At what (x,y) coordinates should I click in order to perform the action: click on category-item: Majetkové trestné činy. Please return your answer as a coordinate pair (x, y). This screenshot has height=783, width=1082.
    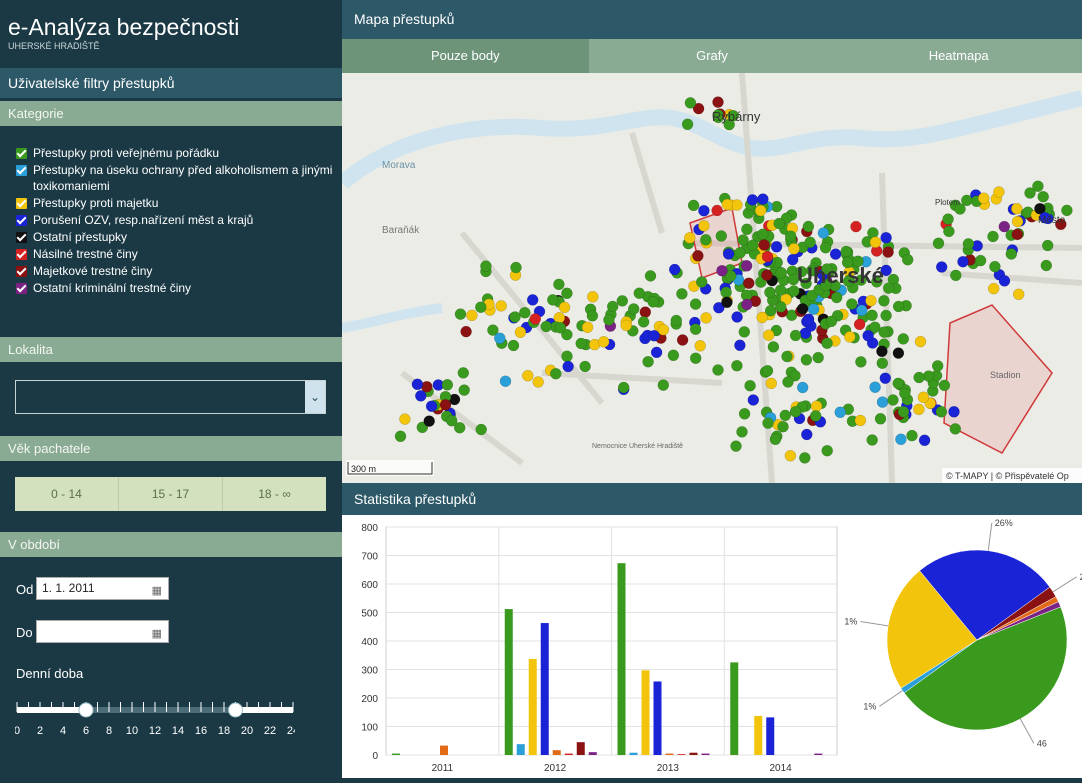
    Looking at the image, I should click on (176, 271).